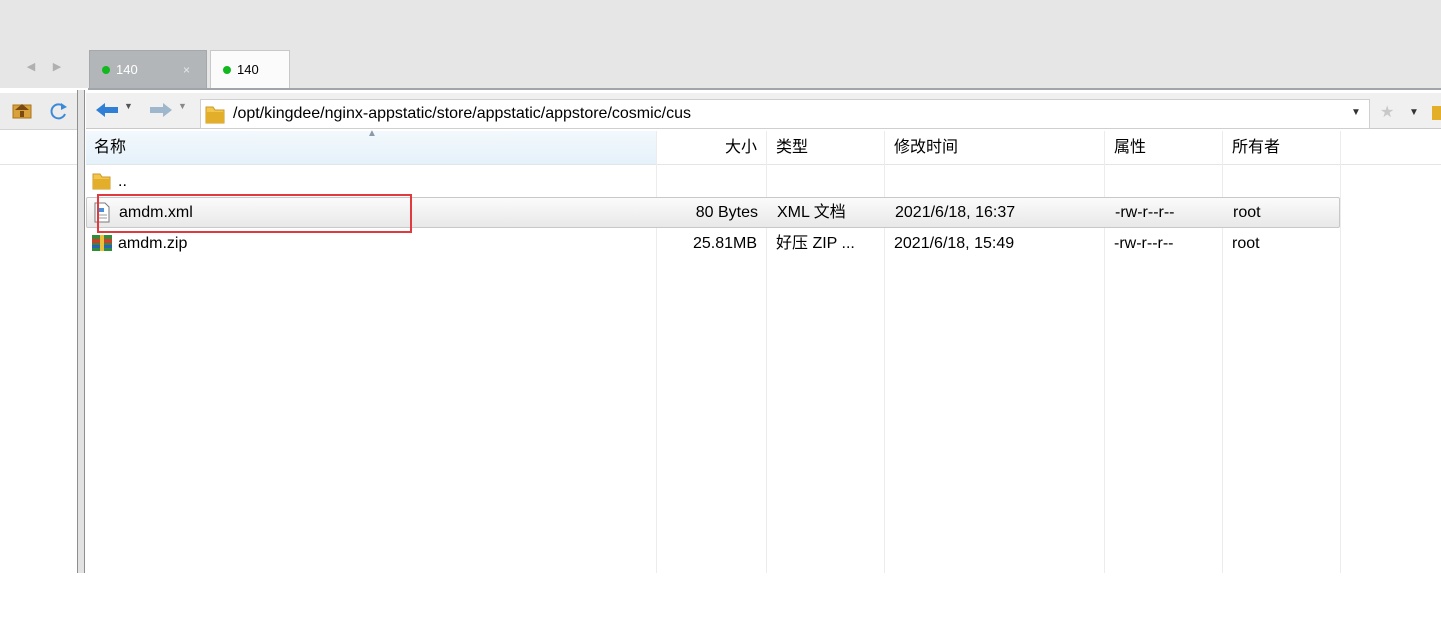  I want to click on file-size: 80 Bytes, so click(726, 212).